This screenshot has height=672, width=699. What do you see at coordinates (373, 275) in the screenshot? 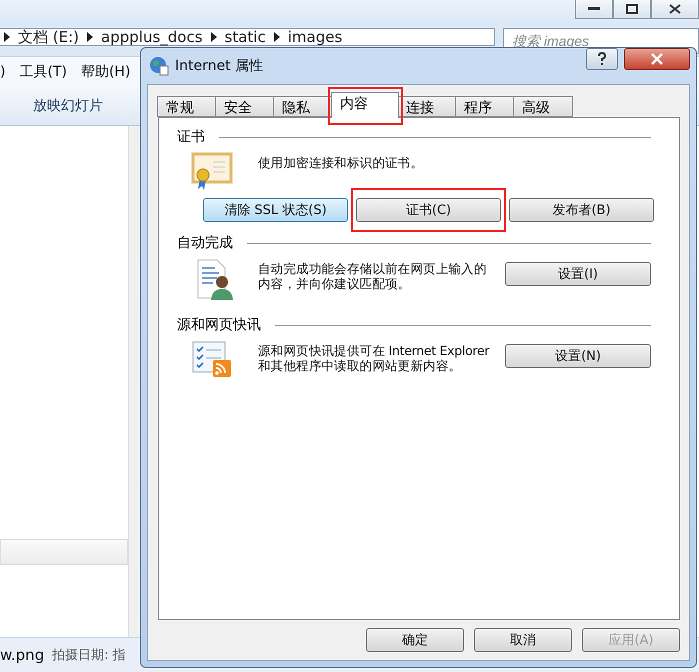
I see `section-description: 自动完成功能会存储以前在网页上输入的内容，并向你建议匹配项。` at bounding box center [373, 275].